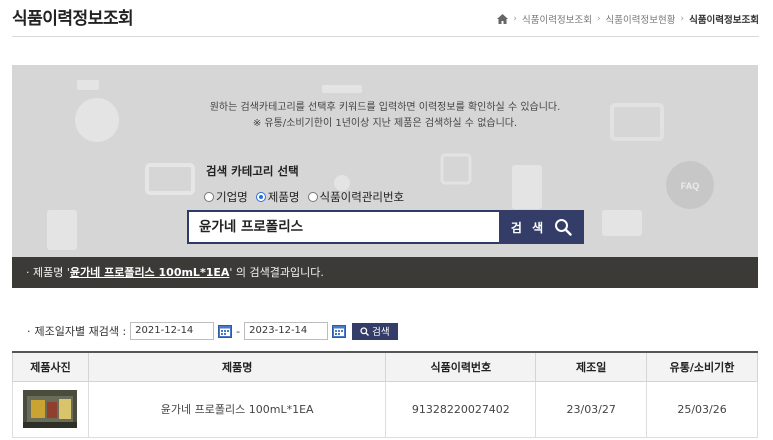  I want to click on radio-product-name: 제품명, so click(277, 197).